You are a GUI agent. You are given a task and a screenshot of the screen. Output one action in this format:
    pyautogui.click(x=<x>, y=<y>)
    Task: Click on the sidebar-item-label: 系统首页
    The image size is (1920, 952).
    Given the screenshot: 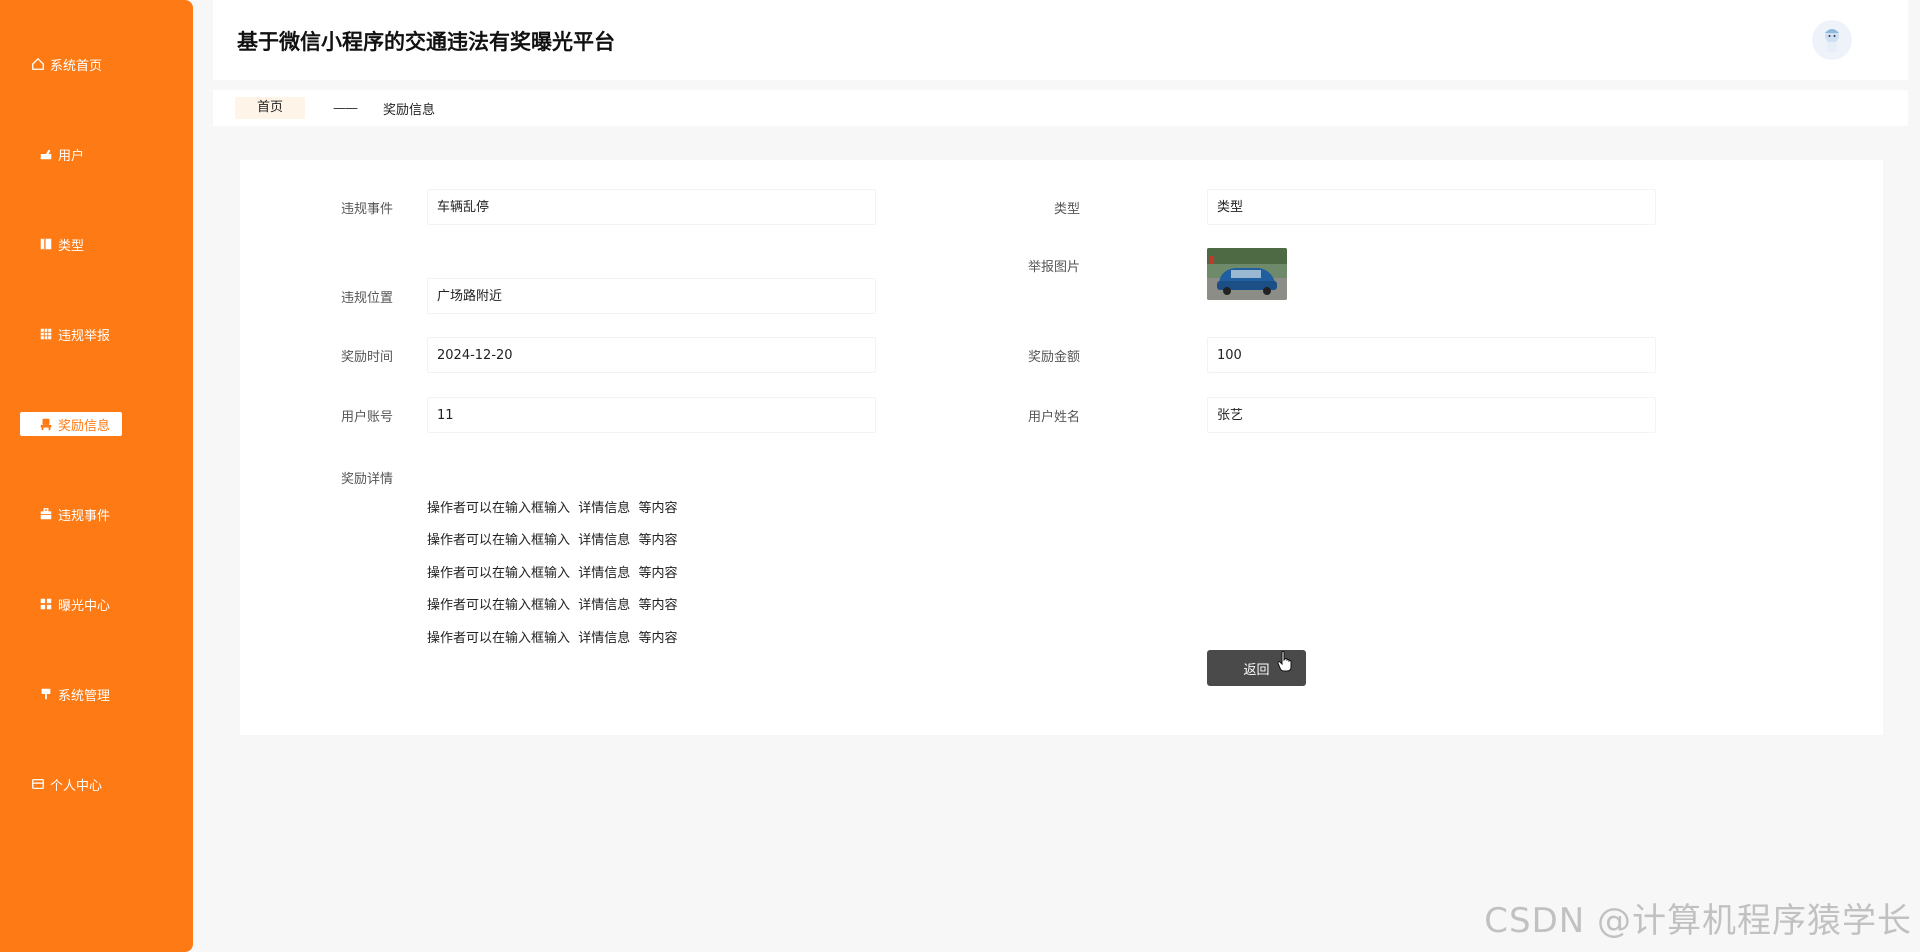 What is the action you would take?
    pyautogui.click(x=76, y=66)
    